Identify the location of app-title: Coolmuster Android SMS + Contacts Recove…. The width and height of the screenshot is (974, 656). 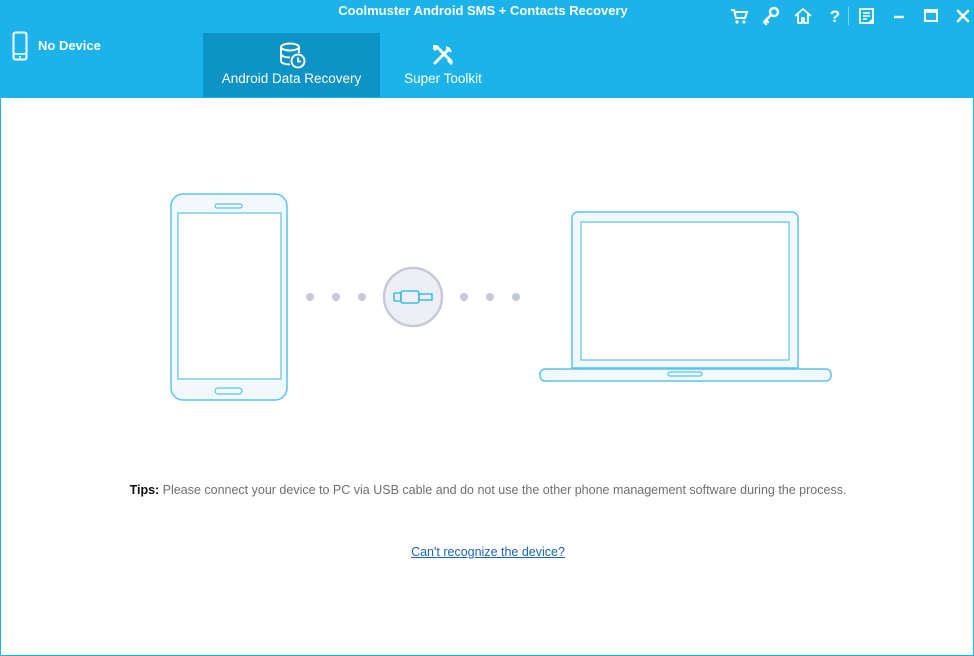
(483, 10).